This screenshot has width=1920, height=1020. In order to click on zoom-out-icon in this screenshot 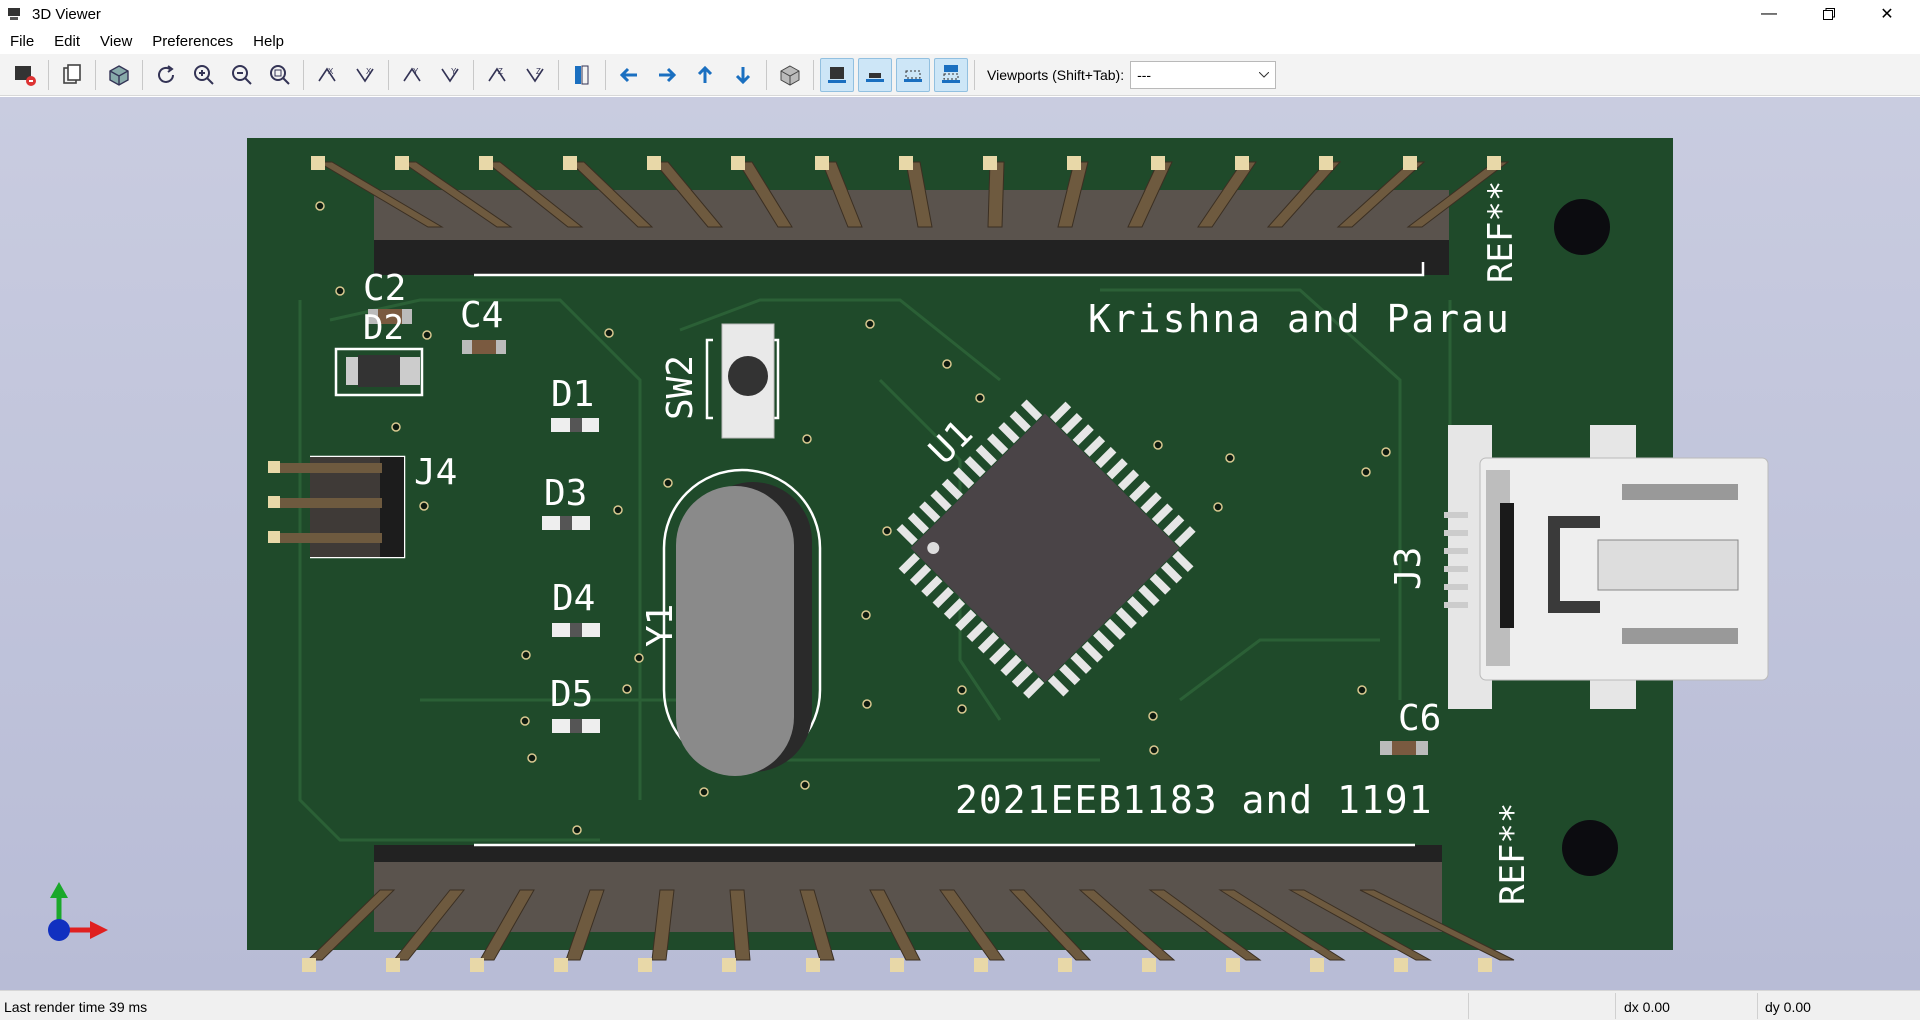, I will do `click(242, 75)`.